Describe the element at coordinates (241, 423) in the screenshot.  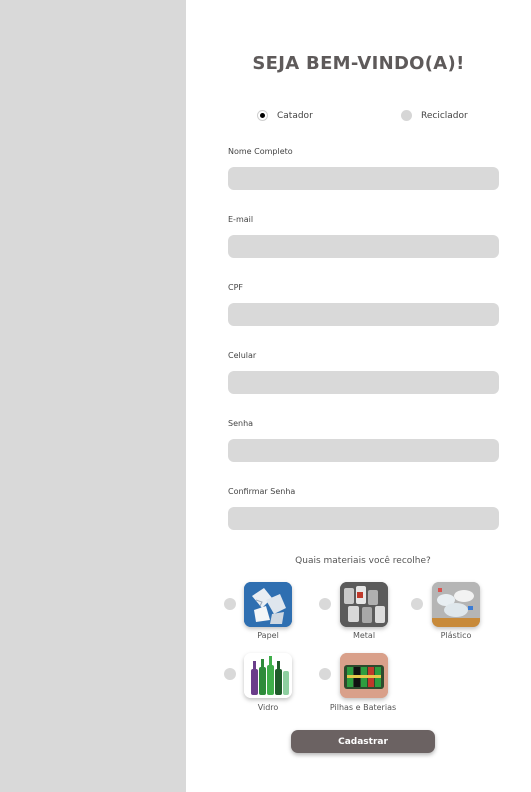
I see `password-label: Senha` at that location.